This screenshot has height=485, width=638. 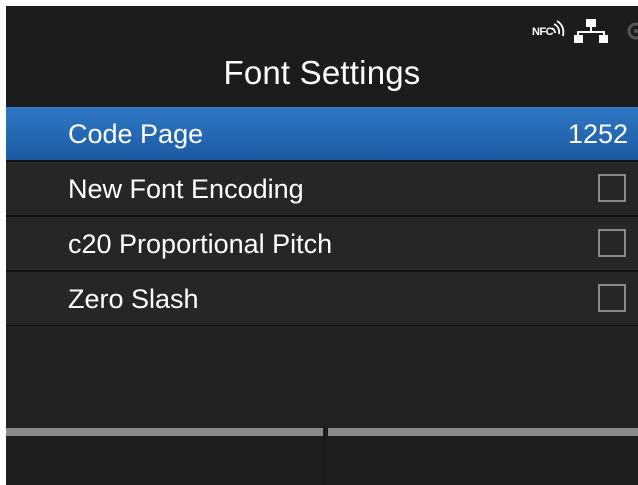 I want to click on nfc-icon: NFC, so click(x=550, y=31).